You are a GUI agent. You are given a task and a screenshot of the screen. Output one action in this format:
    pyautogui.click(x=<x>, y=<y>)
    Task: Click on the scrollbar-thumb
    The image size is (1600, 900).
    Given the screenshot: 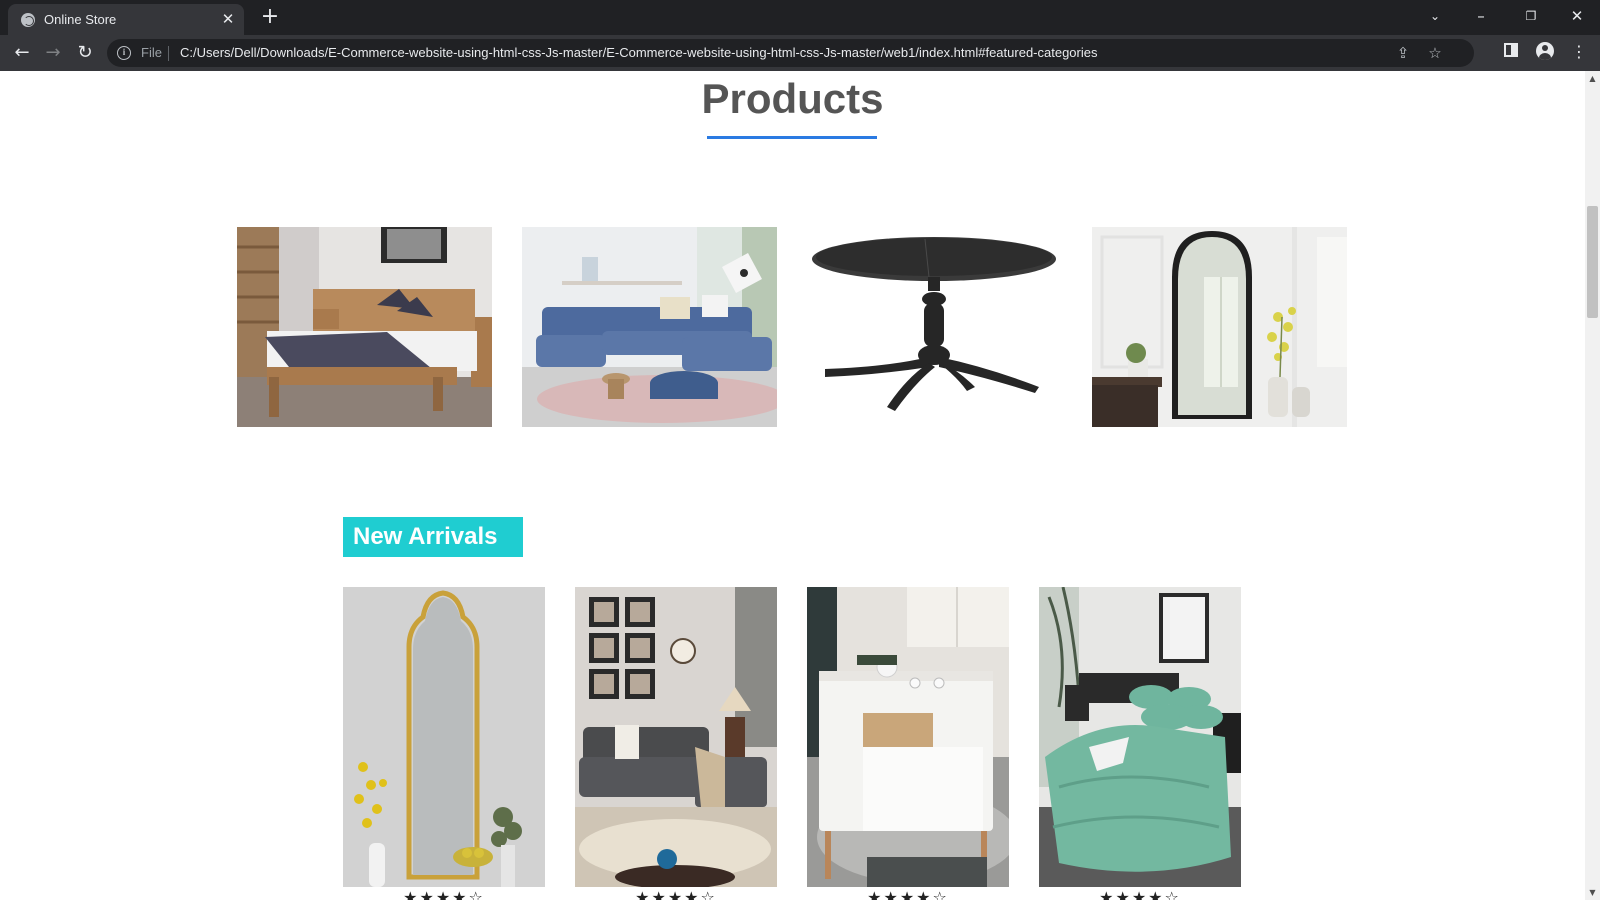 What is the action you would take?
    pyautogui.click(x=1592, y=262)
    